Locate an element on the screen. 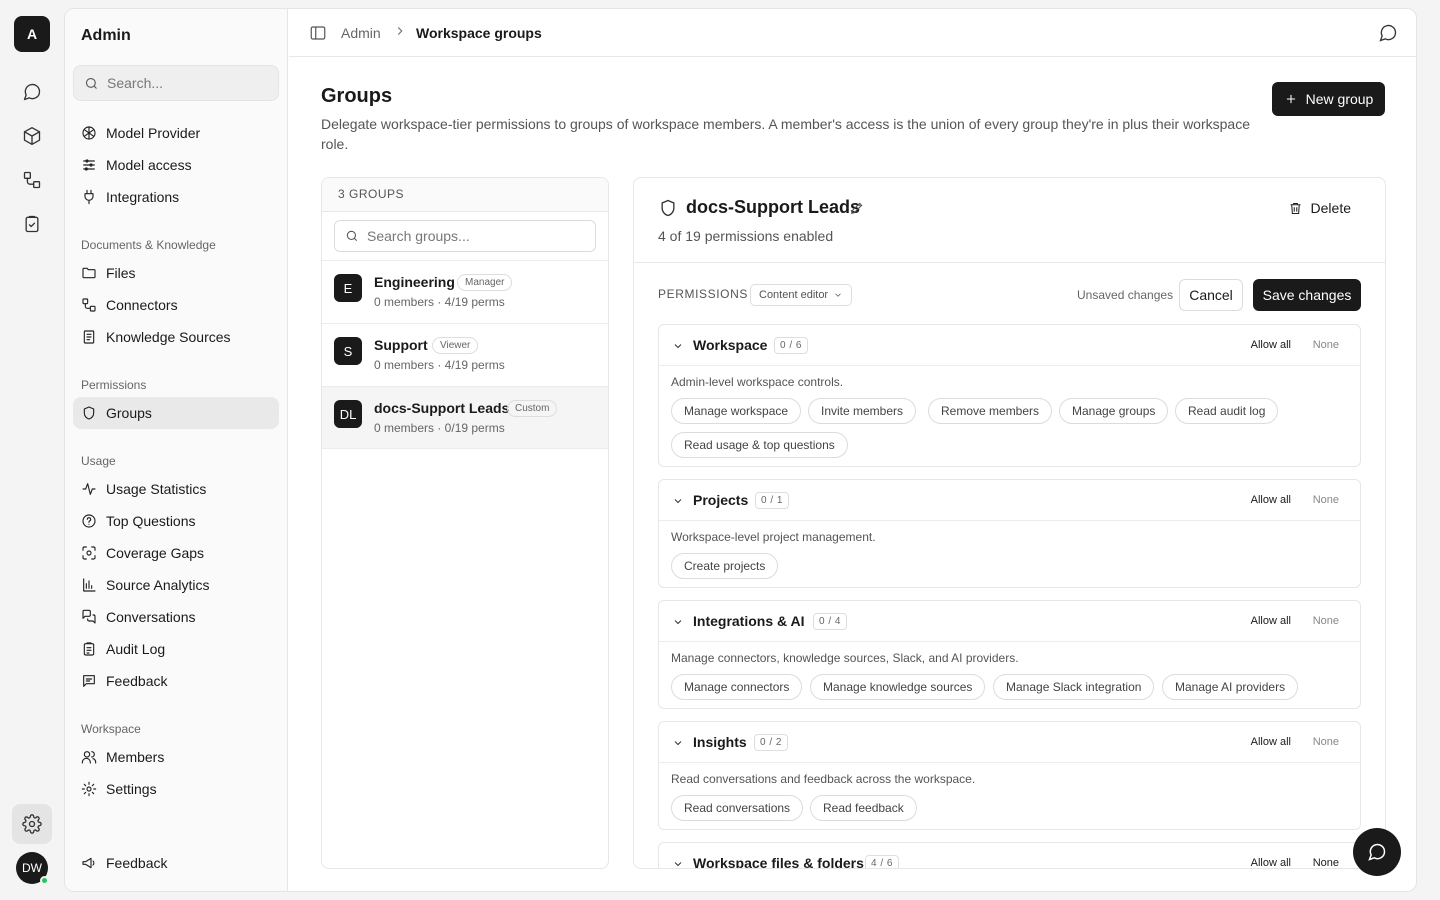 The width and height of the screenshot is (1440, 900). rail-projects-button is located at coordinates (32, 136).